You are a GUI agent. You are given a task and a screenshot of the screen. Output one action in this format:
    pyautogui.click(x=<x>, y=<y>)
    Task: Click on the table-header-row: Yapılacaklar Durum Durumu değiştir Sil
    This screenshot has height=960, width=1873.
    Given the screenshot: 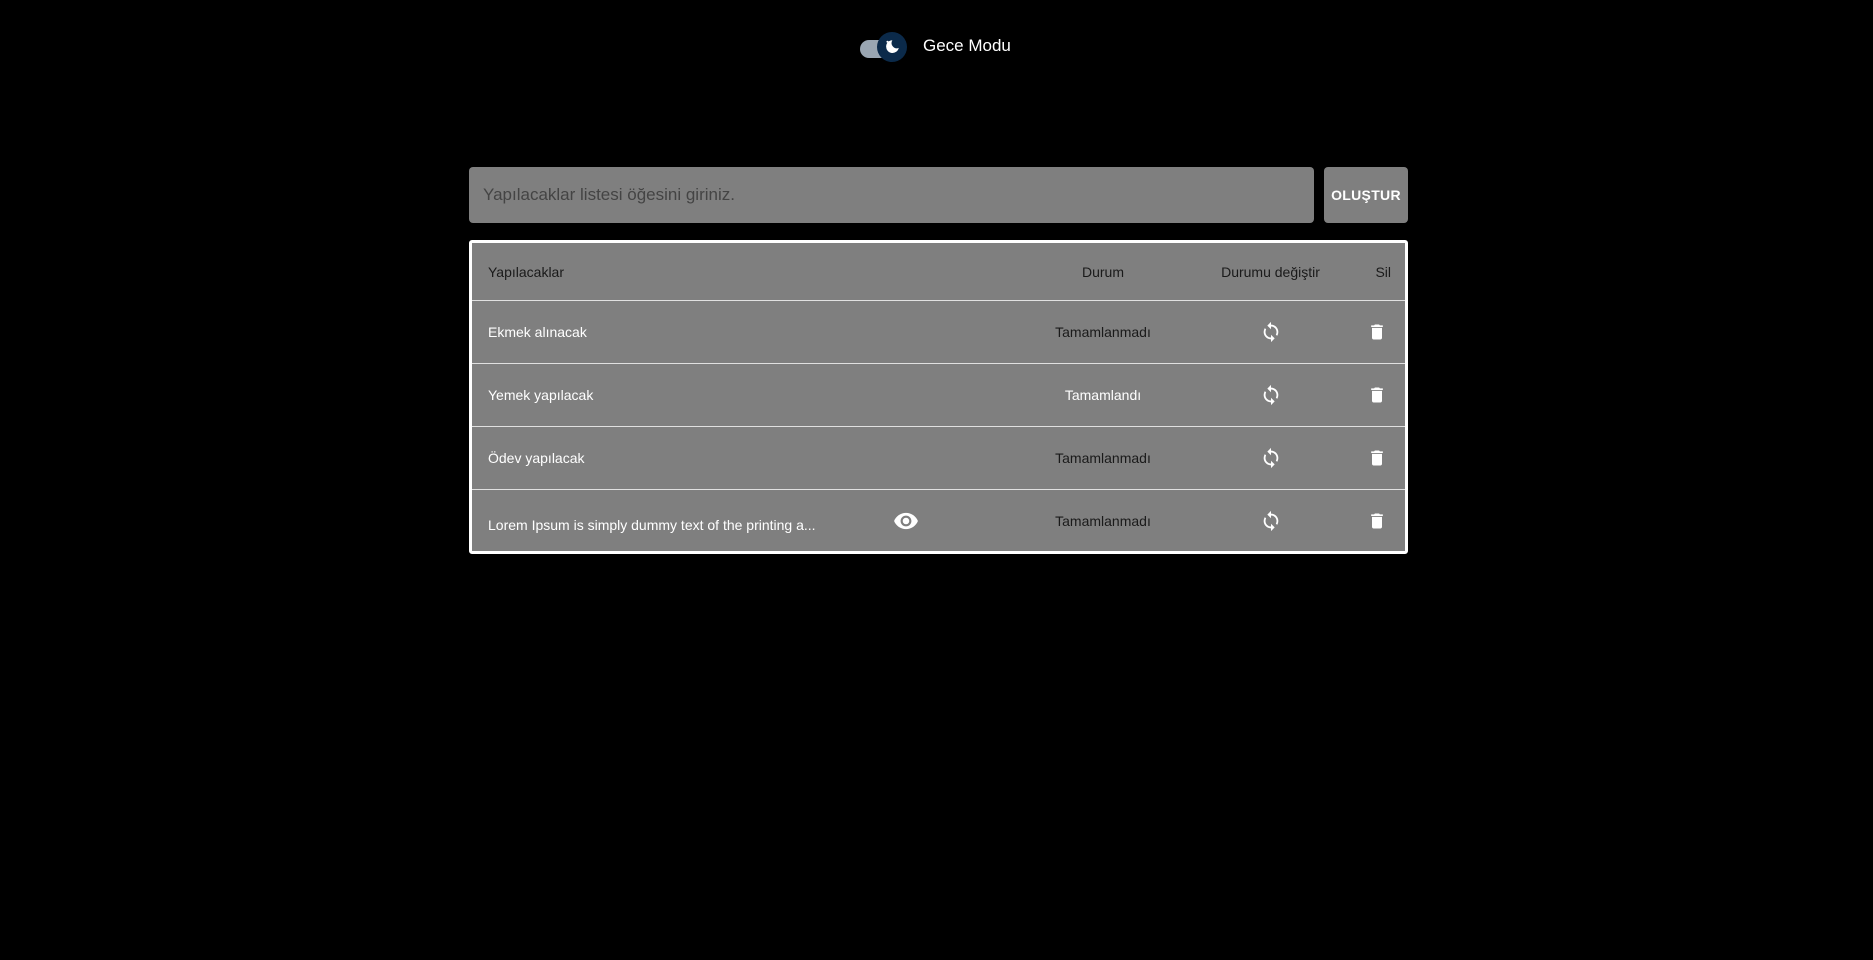 What is the action you would take?
    pyautogui.click(x=938, y=272)
    